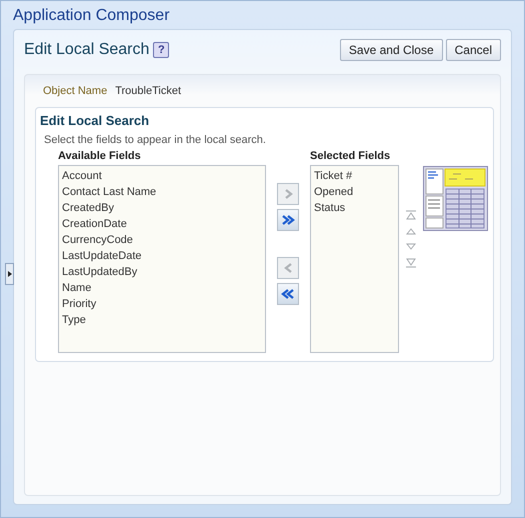 The width and height of the screenshot is (525, 518). Describe the element at coordinates (100, 156) in the screenshot. I see `list-heading: Available Fields` at that location.